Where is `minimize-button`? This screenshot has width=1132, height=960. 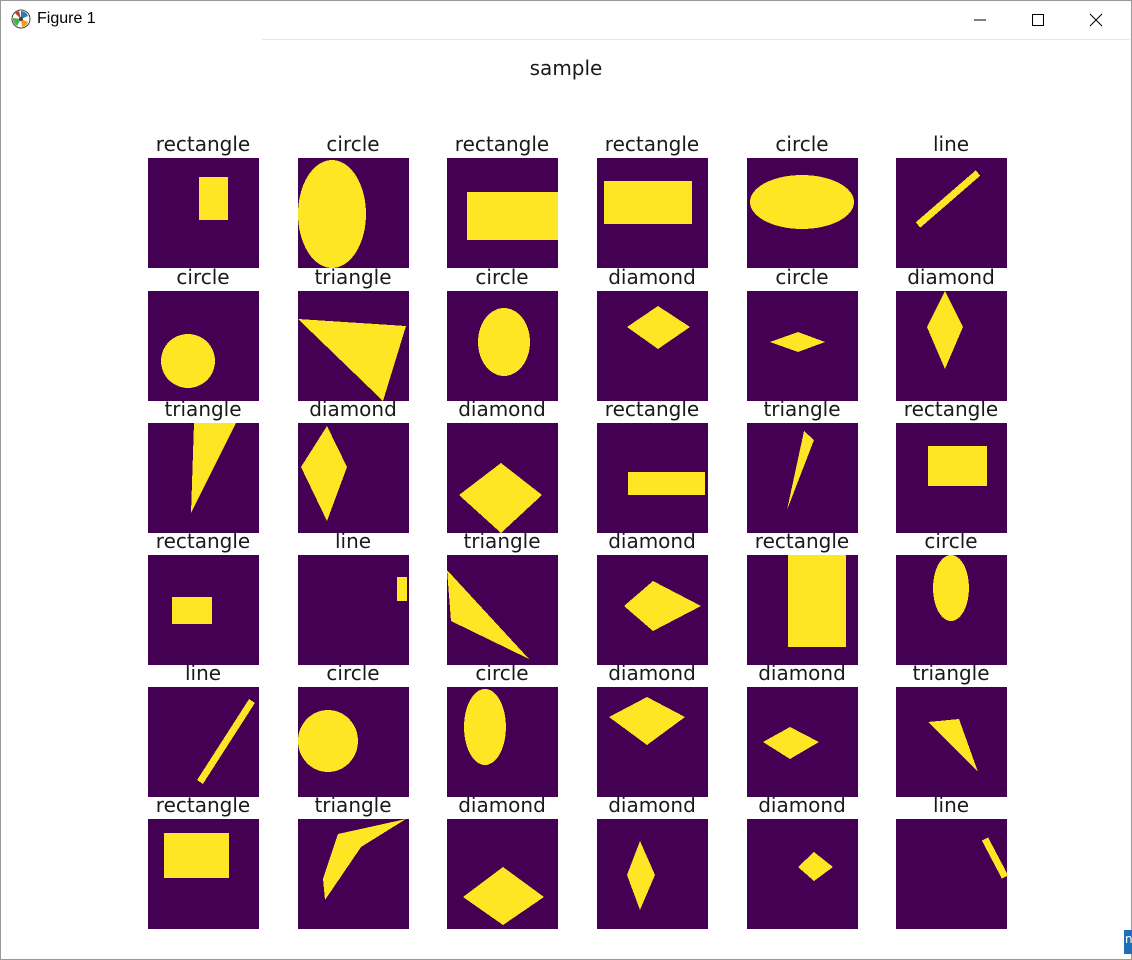 minimize-button is located at coordinates (980, 20).